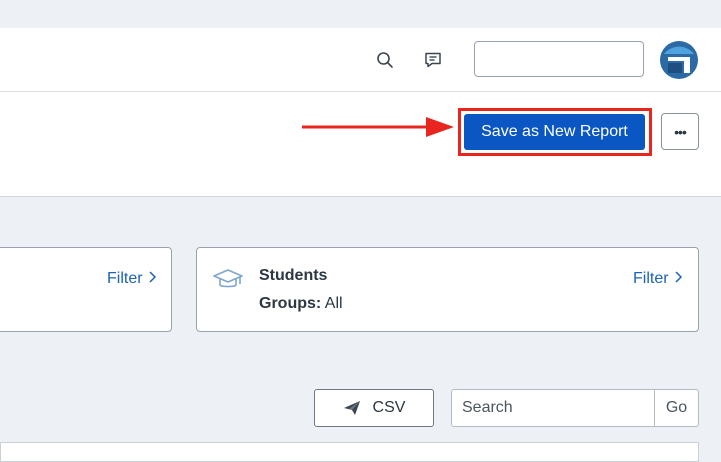  I want to click on header-search-field, so click(559, 59).